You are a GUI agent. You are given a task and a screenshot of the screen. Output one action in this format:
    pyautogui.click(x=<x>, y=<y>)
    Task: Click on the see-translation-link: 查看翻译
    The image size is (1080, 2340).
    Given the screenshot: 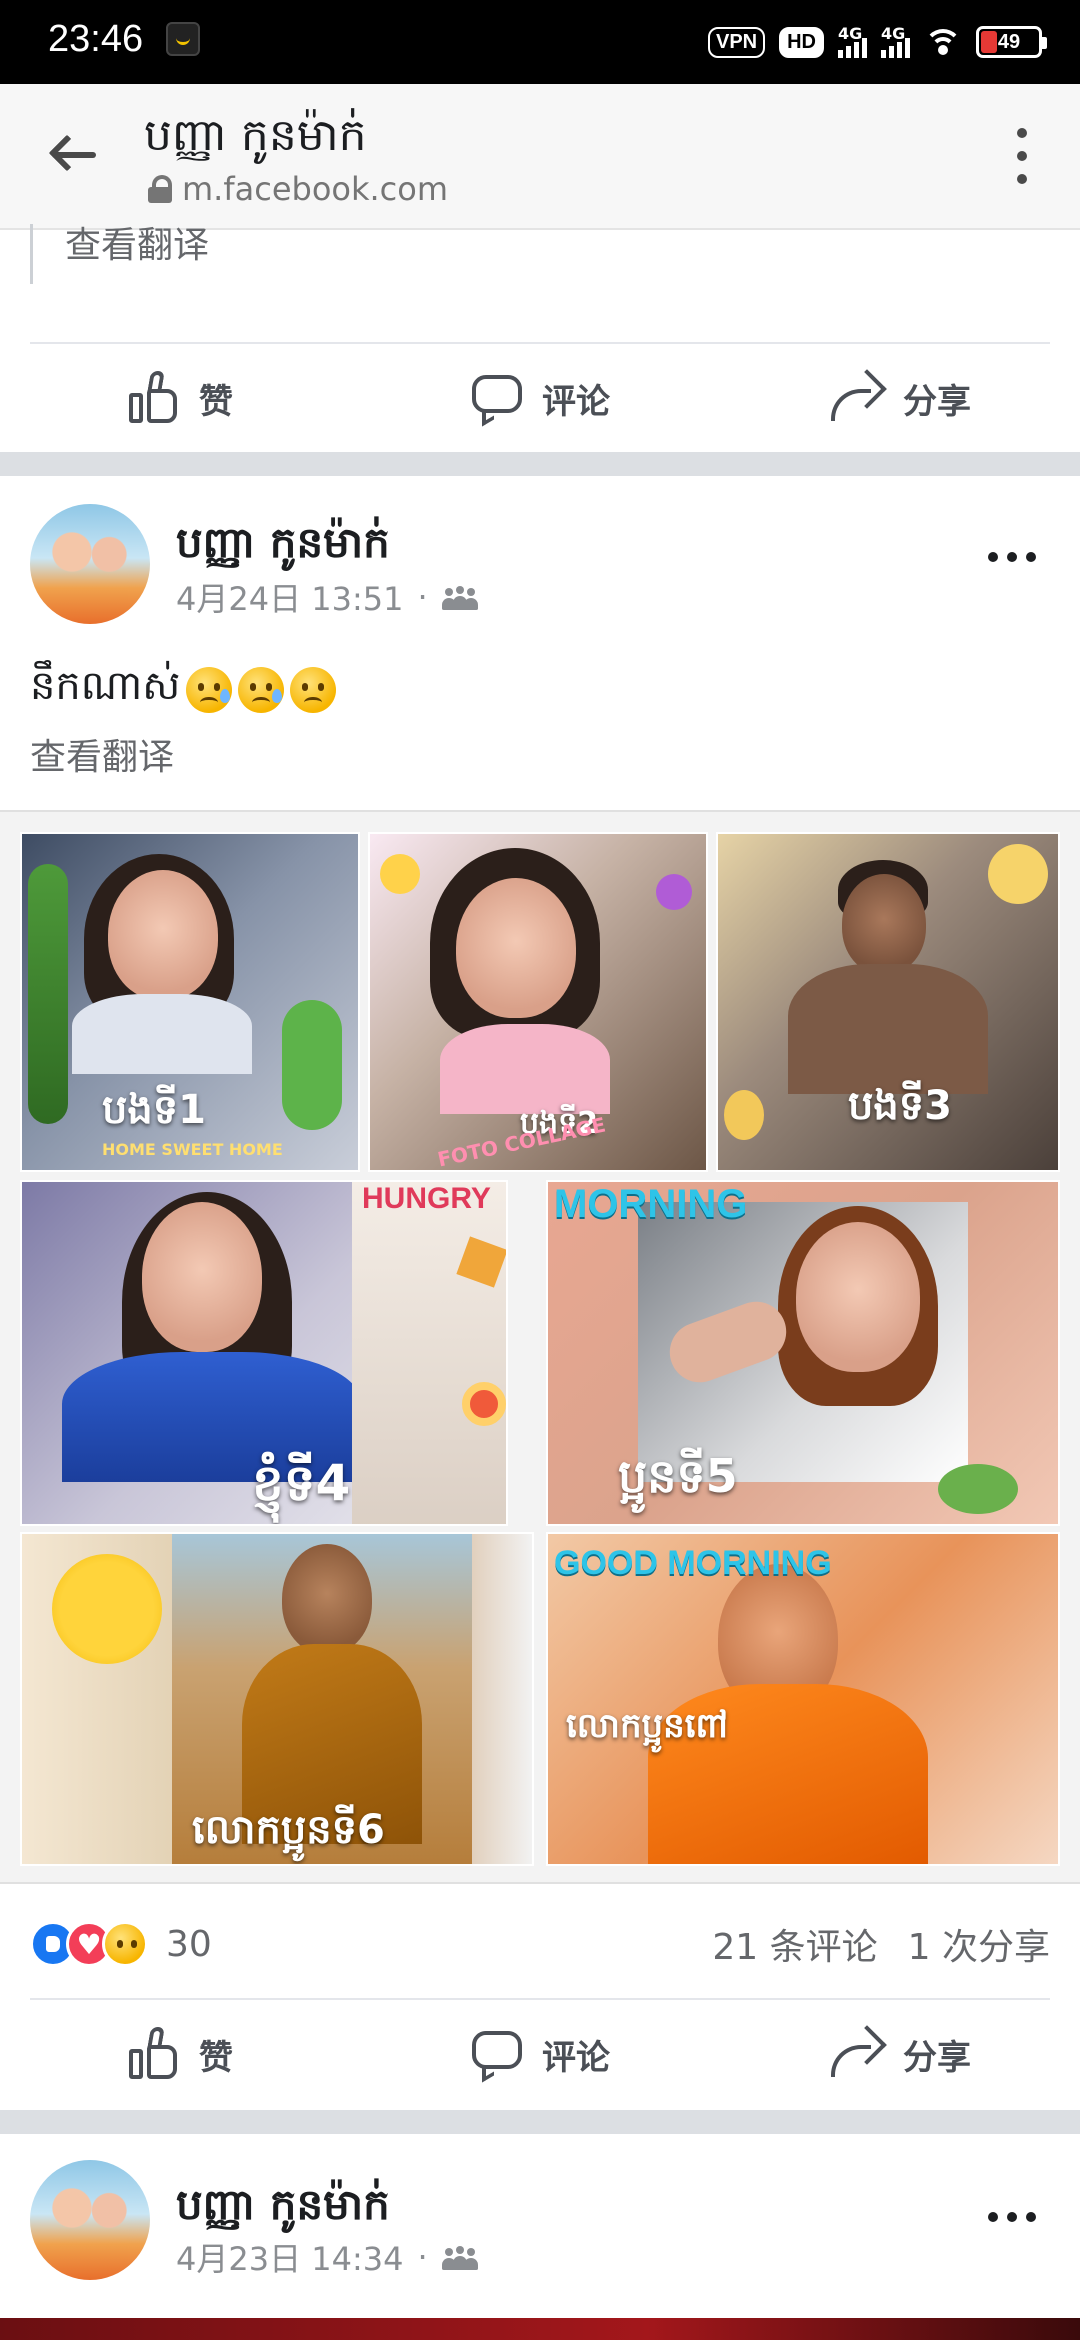 What is the action you would take?
    pyautogui.click(x=102, y=754)
    